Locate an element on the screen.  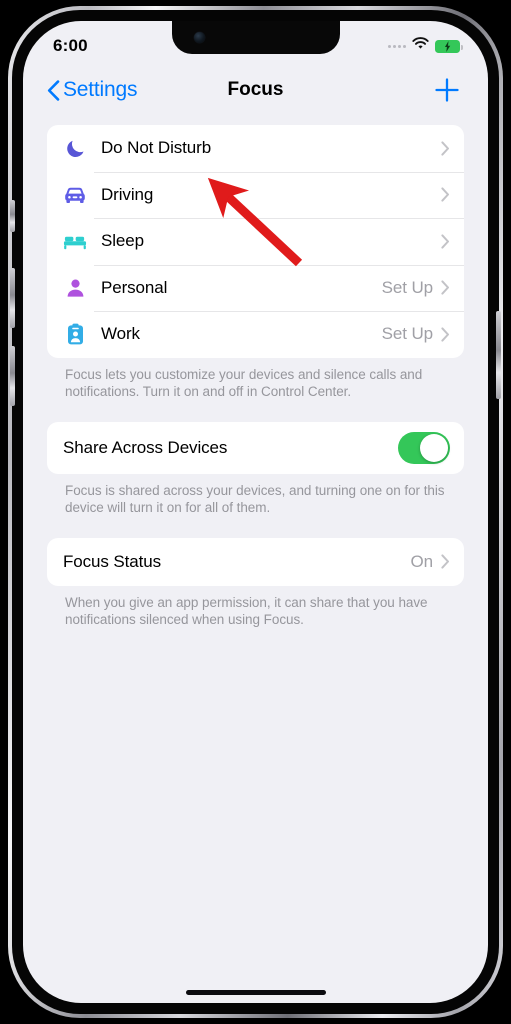
status-indicators is located at coordinates (425, 46).